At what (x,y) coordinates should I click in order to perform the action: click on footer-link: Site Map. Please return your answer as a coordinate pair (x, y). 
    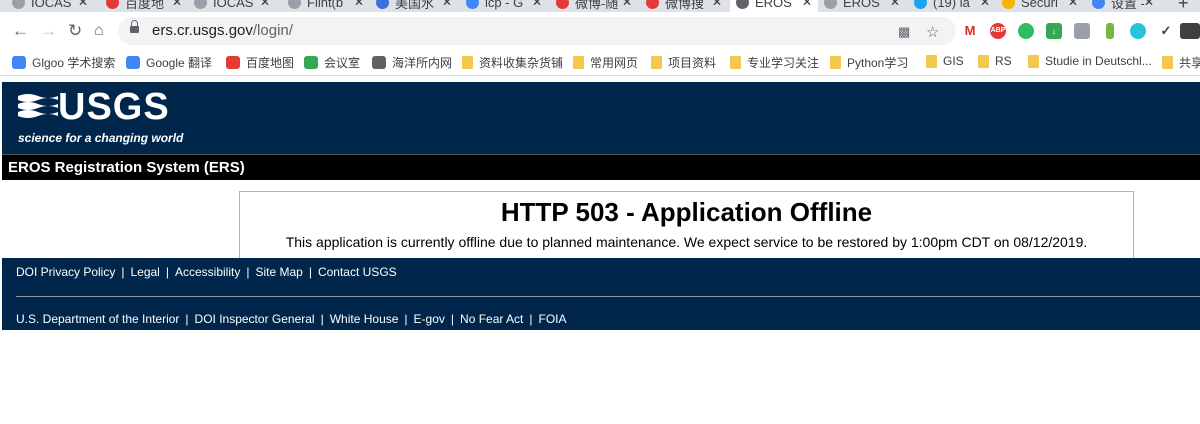
    Looking at the image, I should click on (278, 272).